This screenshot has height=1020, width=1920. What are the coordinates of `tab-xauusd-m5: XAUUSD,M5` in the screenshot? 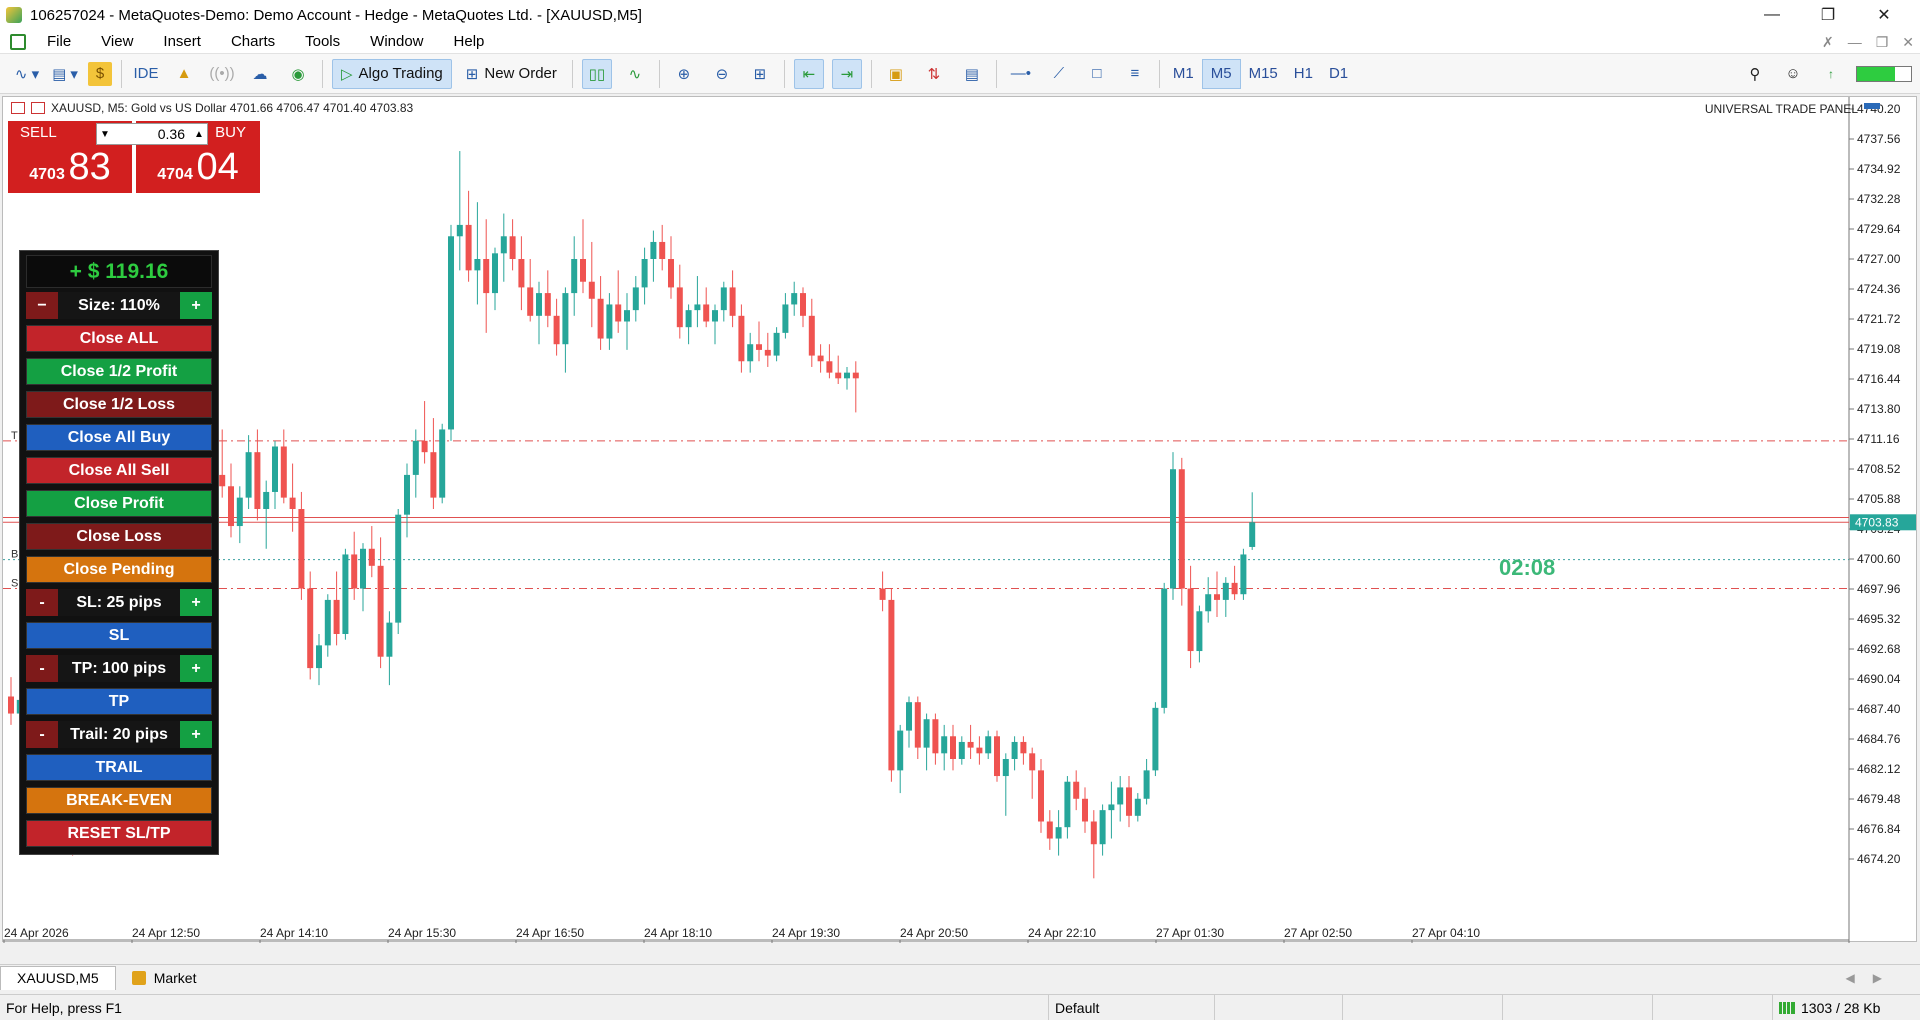 It's located at (58, 977).